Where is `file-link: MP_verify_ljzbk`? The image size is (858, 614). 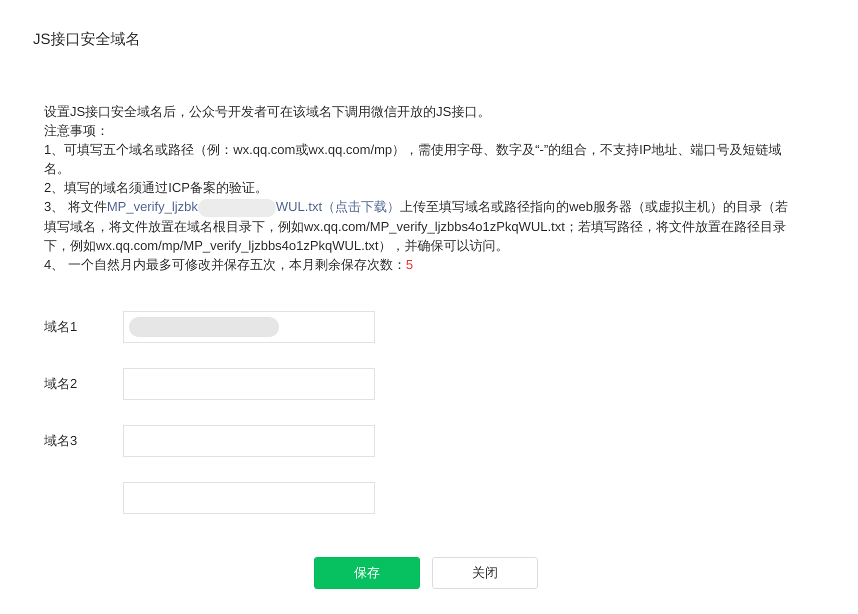
file-link: MP_verify_ljzbk is located at coordinates (152, 206).